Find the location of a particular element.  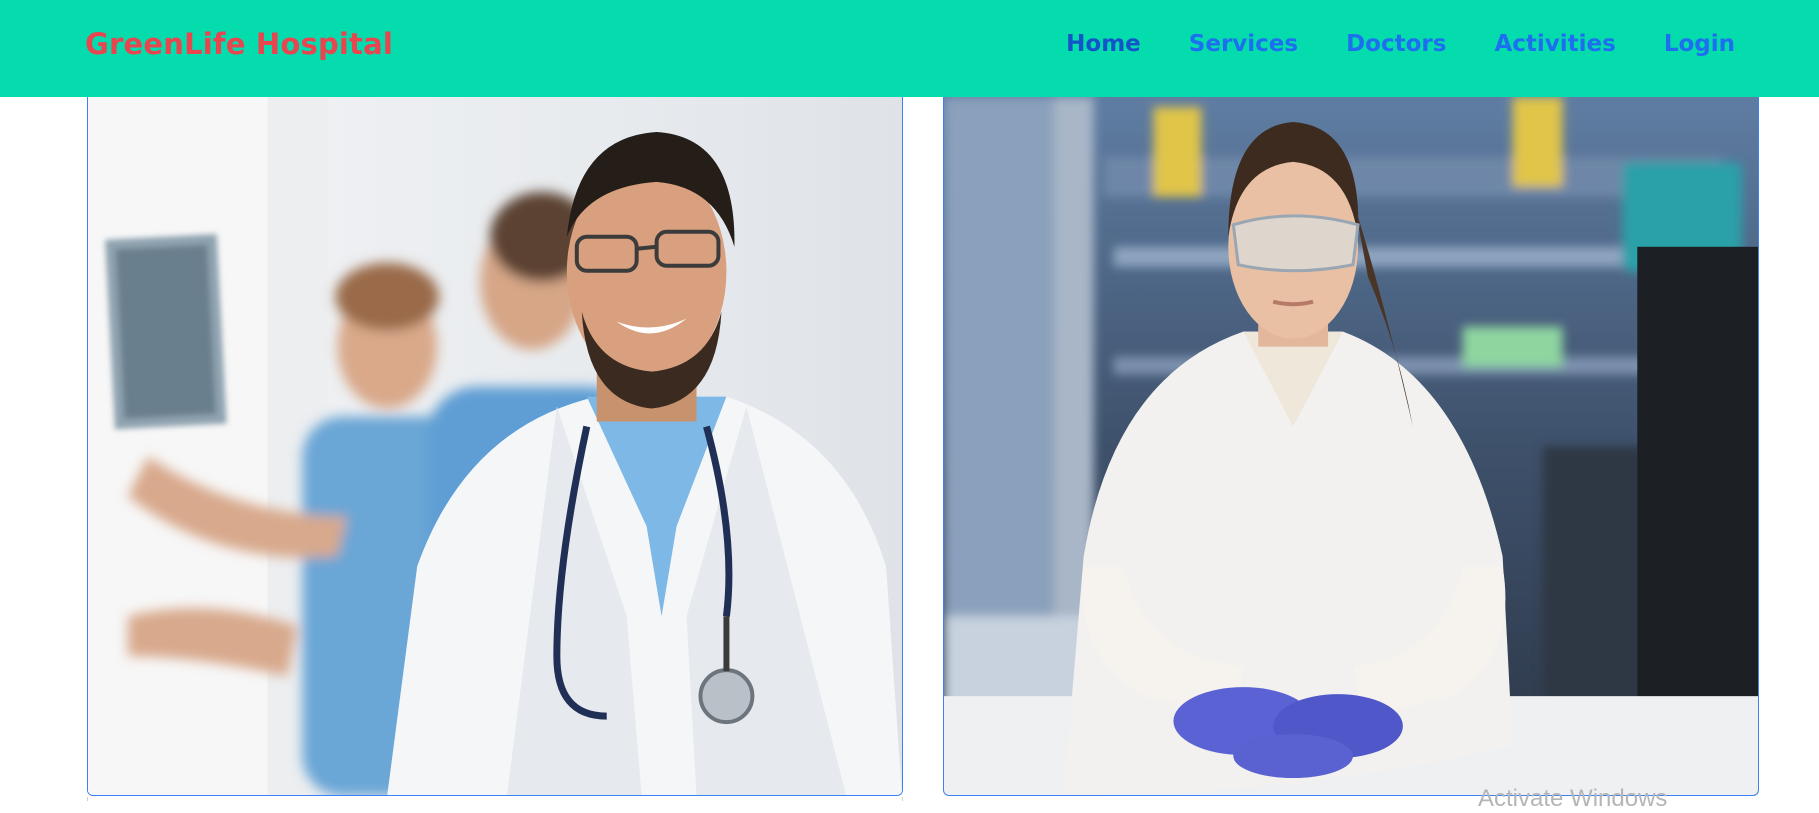

nav-link-login: Login is located at coordinates (1699, 44).